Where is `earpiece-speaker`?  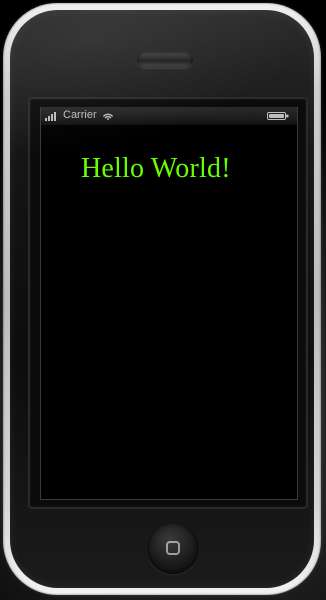
earpiece-speaker is located at coordinates (165, 60).